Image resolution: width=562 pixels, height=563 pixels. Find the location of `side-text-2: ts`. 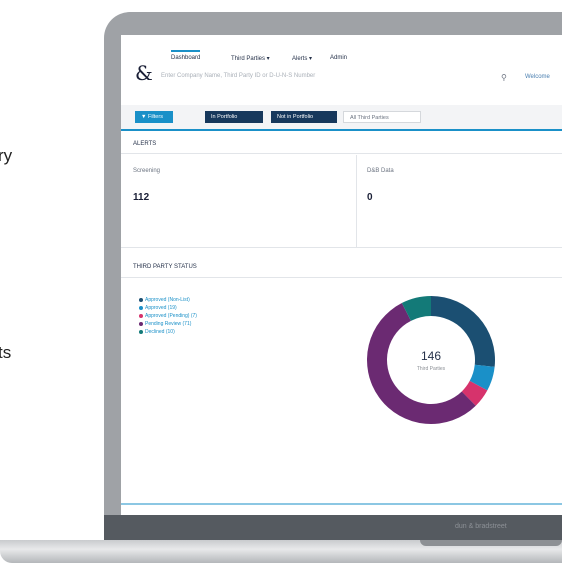

side-text-2: ts is located at coordinates (6, 352).